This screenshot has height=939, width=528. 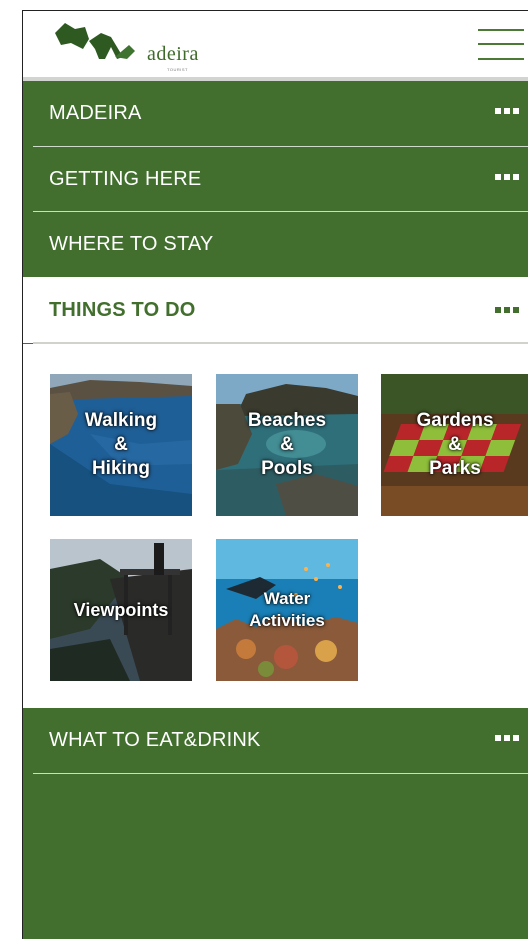 I want to click on activity-tile-water-activities: Water Activities, so click(x=287, y=610).